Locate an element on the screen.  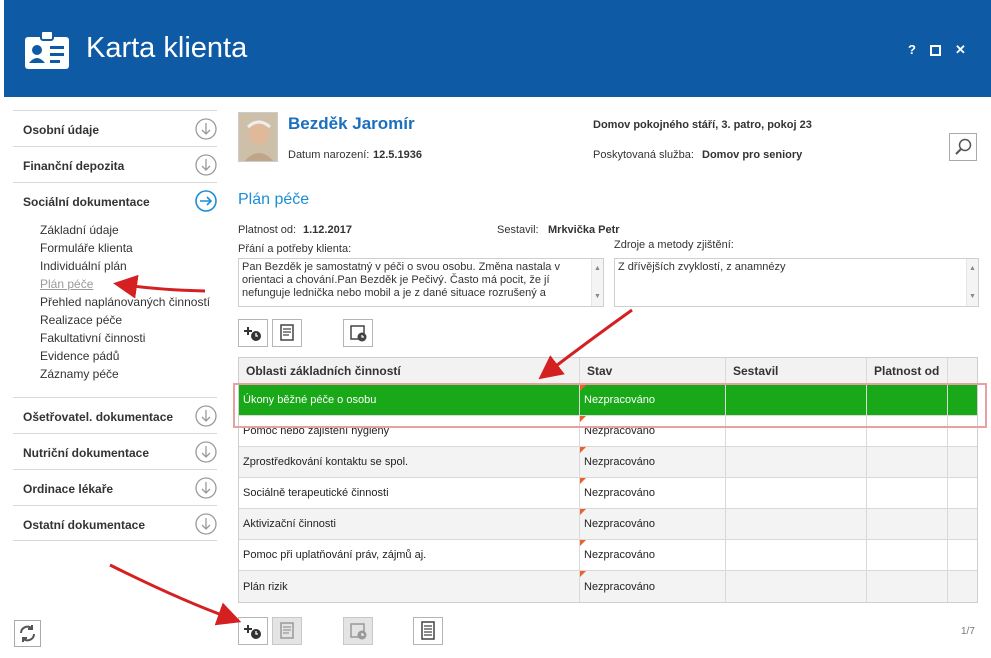
subnav-fakultativni-cinnosti: Fakultativní činnosti is located at coordinates (92, 338).